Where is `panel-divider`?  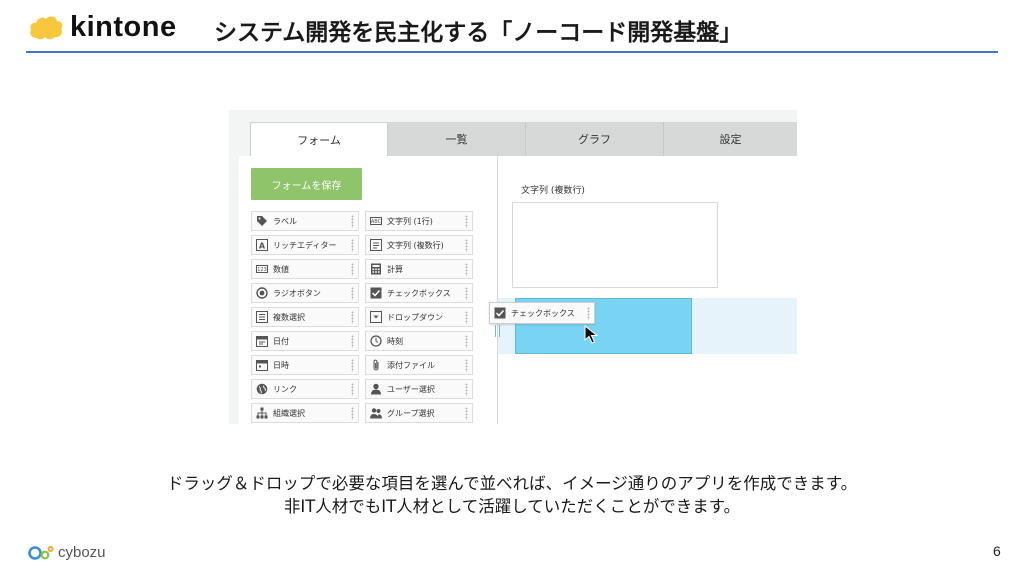
panel-divider is located at coordinates (497, 290).